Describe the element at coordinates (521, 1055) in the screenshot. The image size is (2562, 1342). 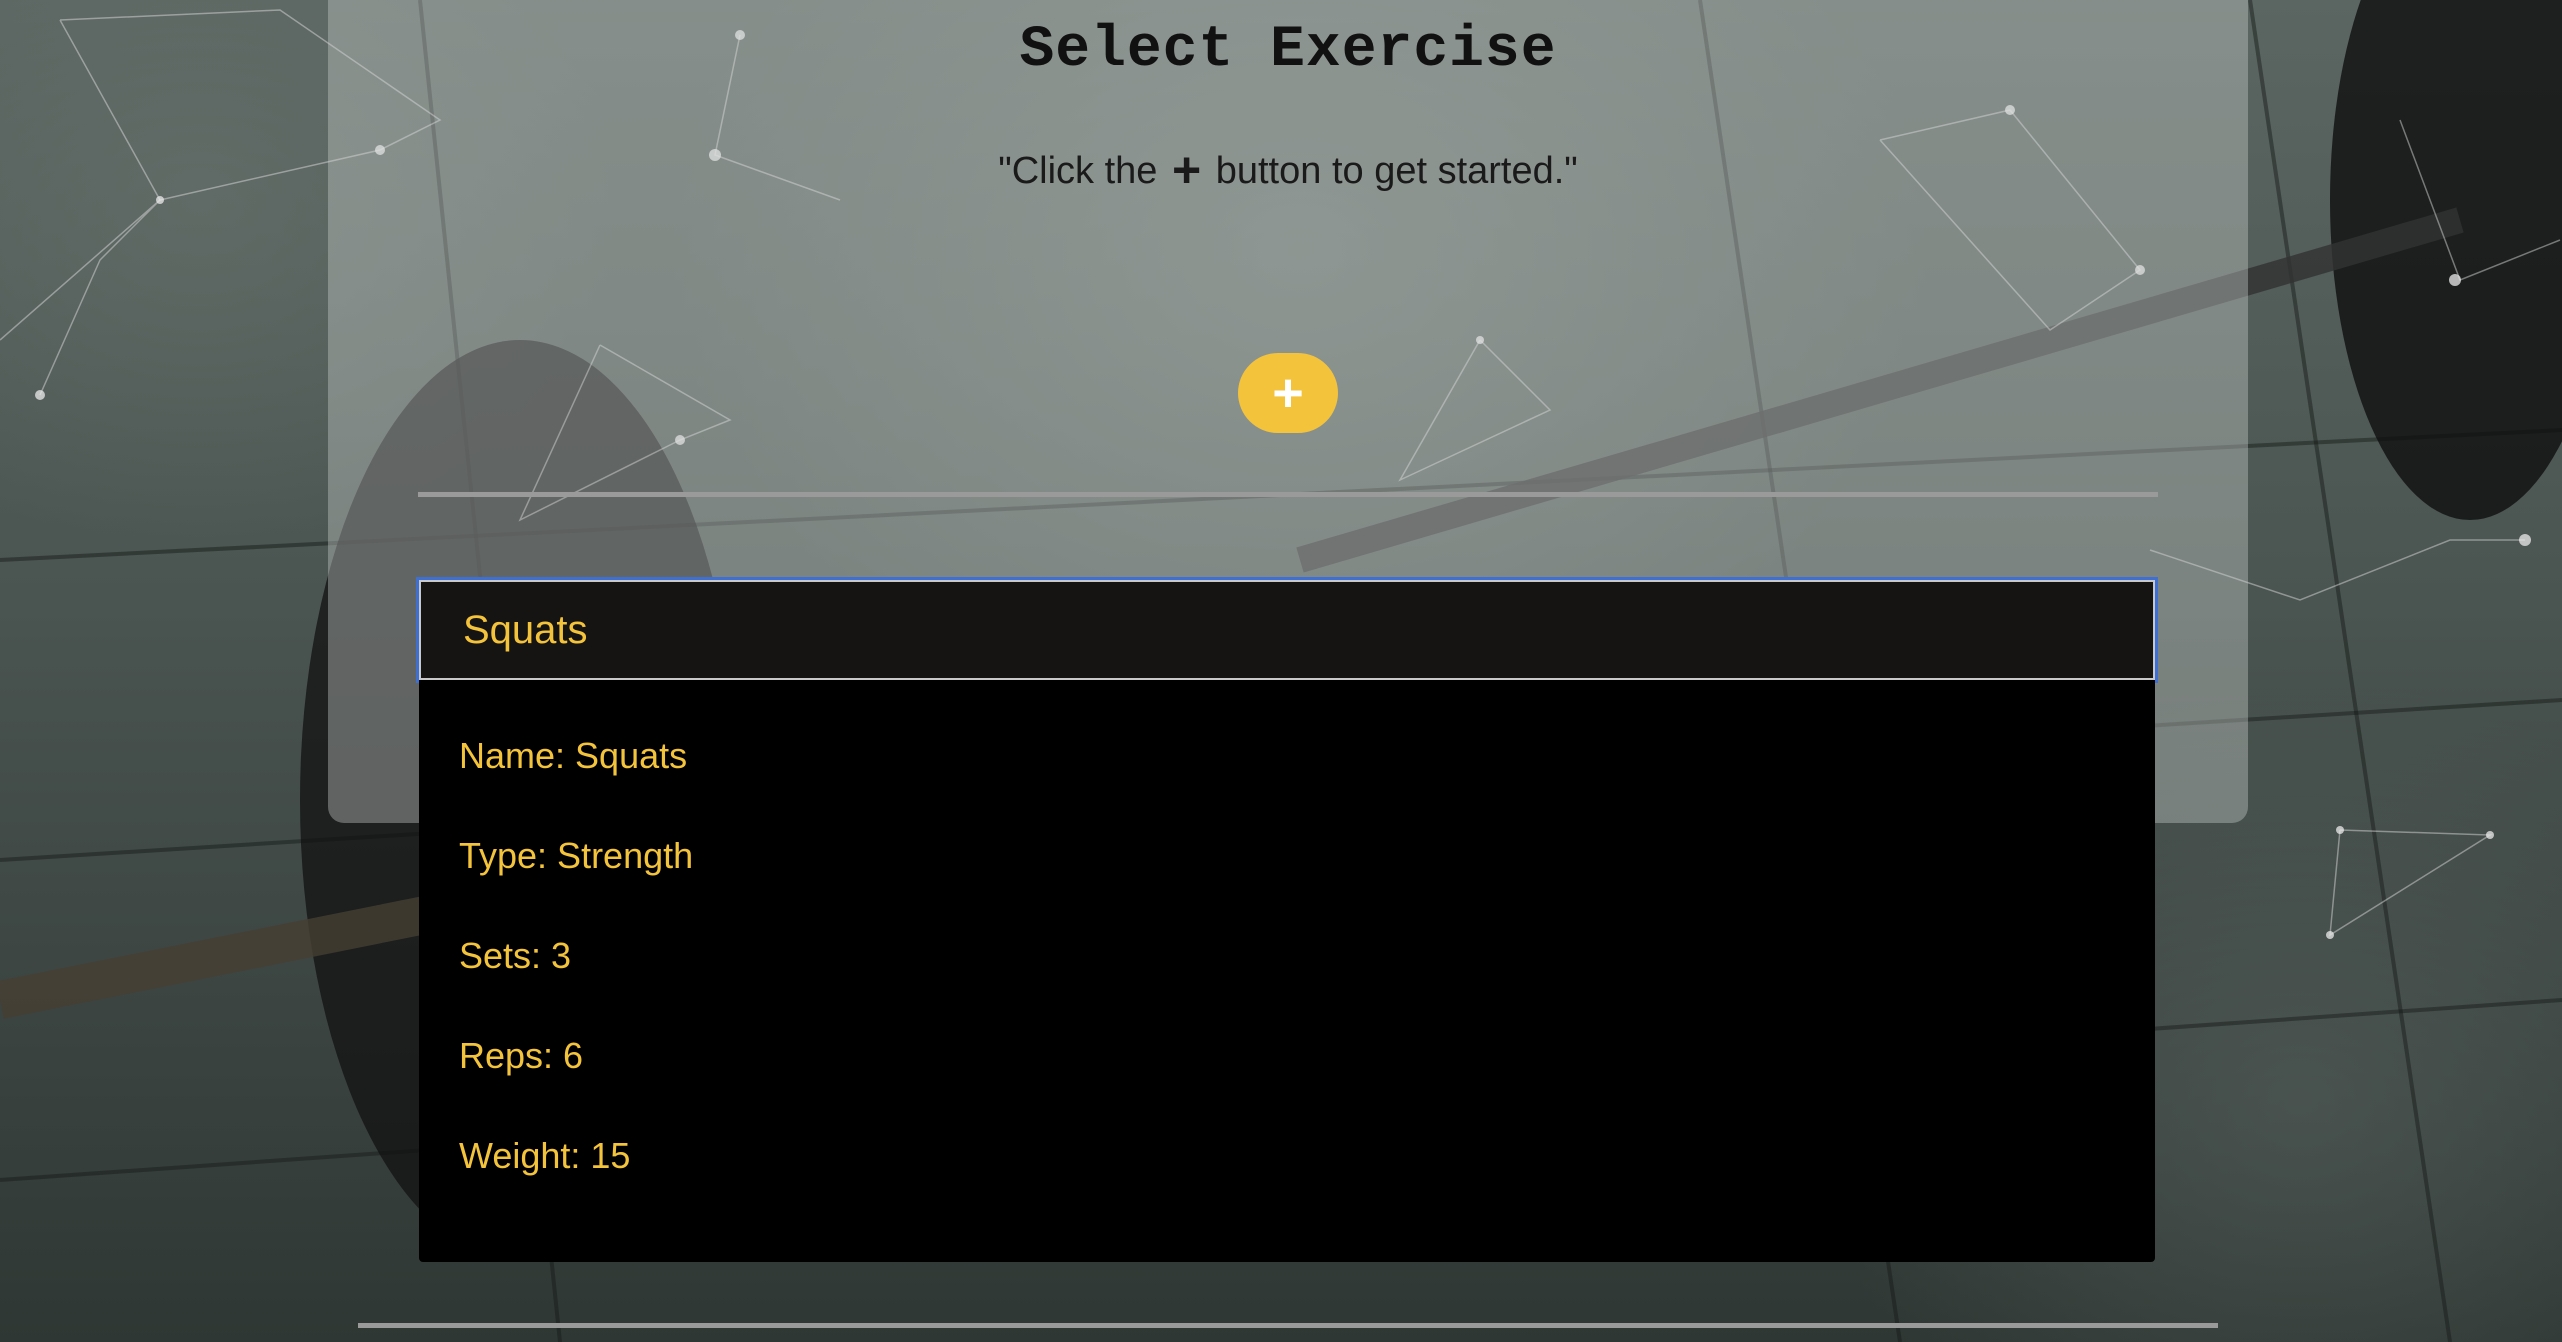
I see `exercise-reps: Reps: 6` at that location.